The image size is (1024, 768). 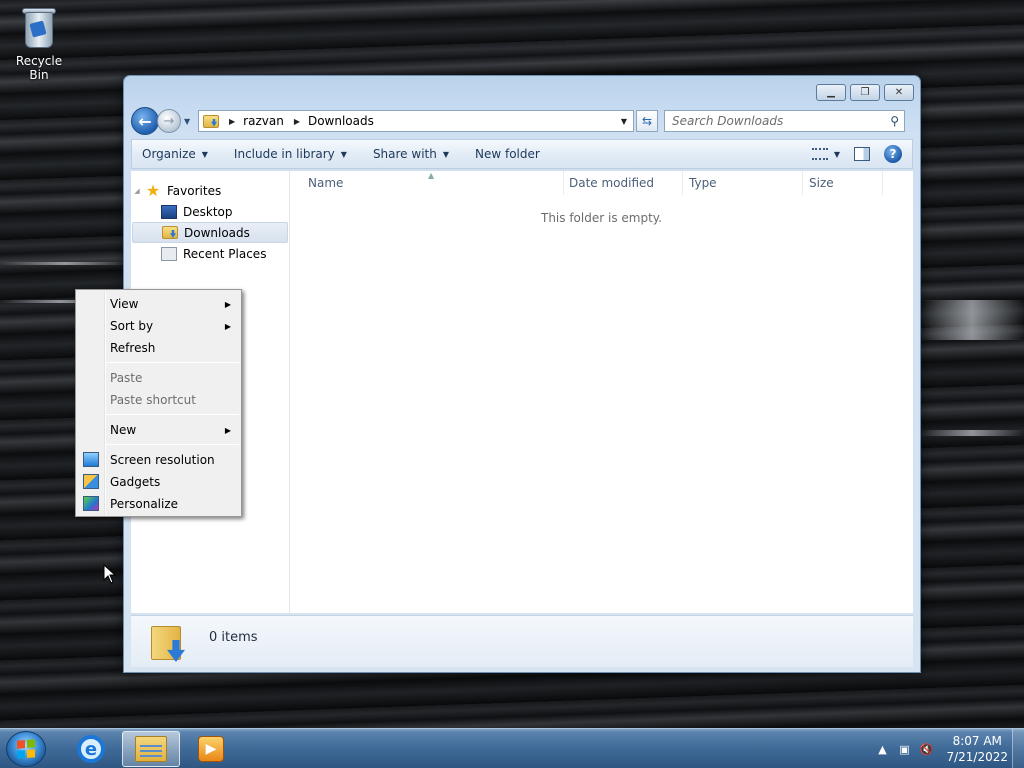 What do you see at coordinates (145, 121) in the screenshot?
I see `back-button: ←` at bounding box center [145, 121].